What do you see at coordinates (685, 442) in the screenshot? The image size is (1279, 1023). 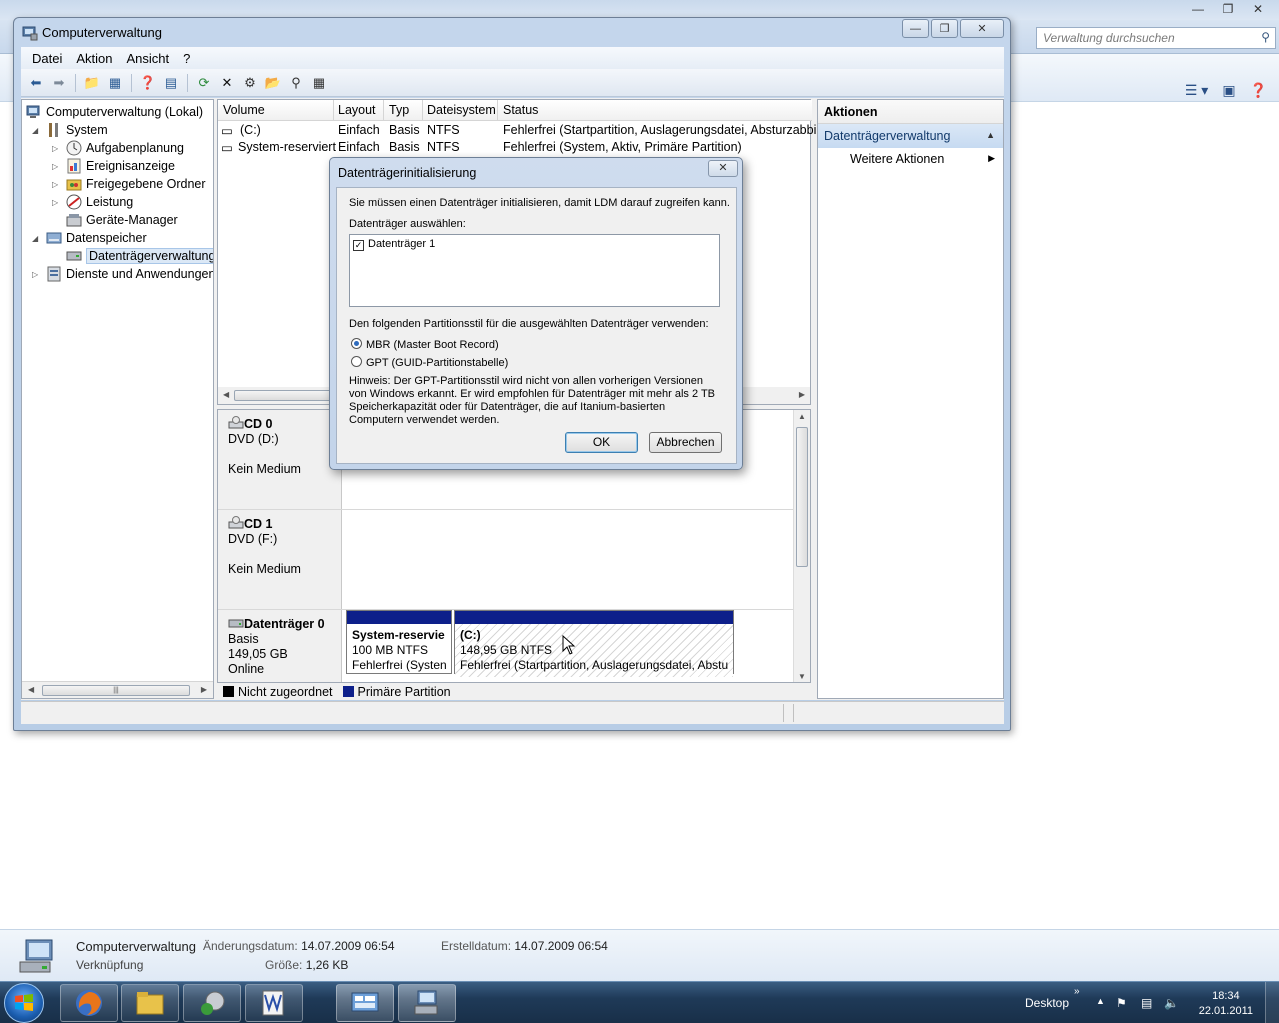 I see `cancel-button: Abbrechen` at bounding box center [685, 442].